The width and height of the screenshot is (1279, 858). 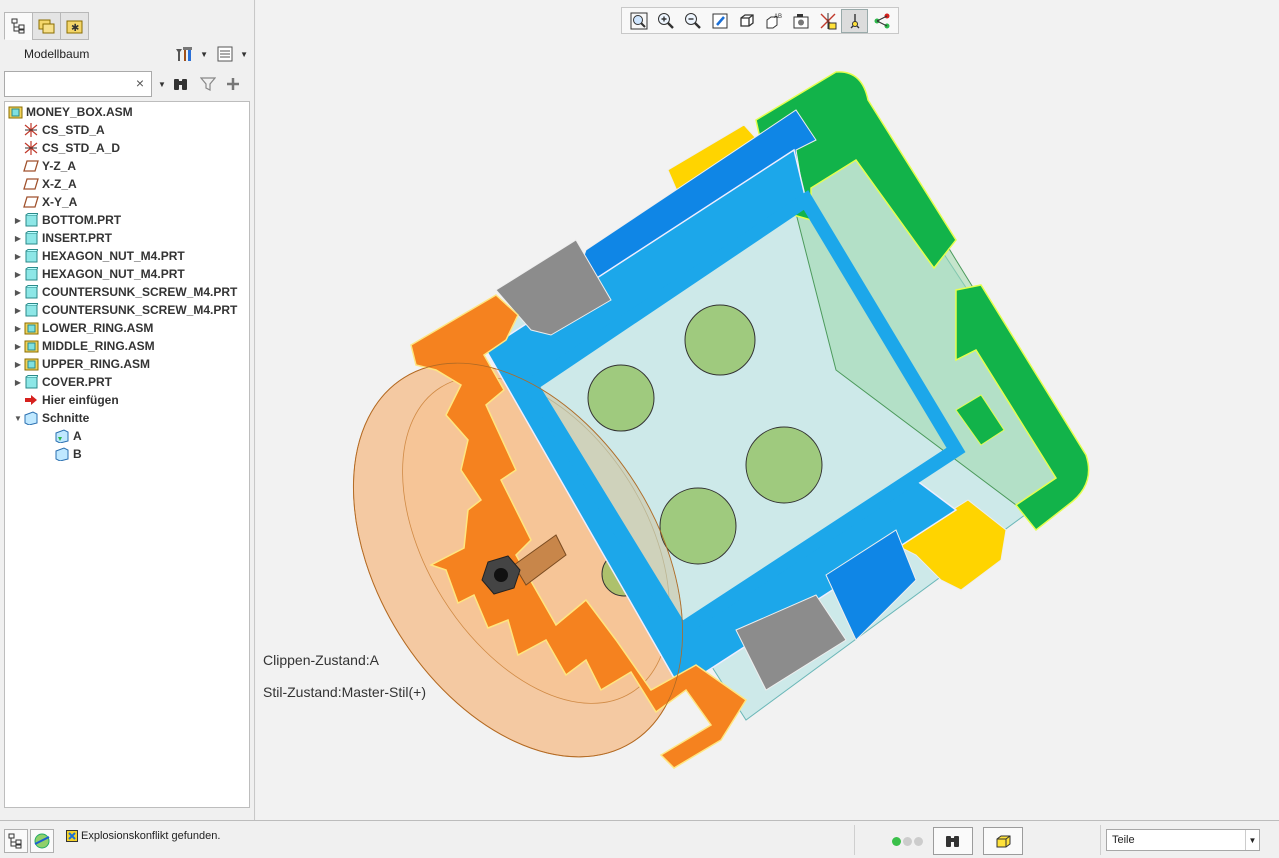 I want to click on tree-item: MONEY_BOX.ASM, so click(x=70, y=112).